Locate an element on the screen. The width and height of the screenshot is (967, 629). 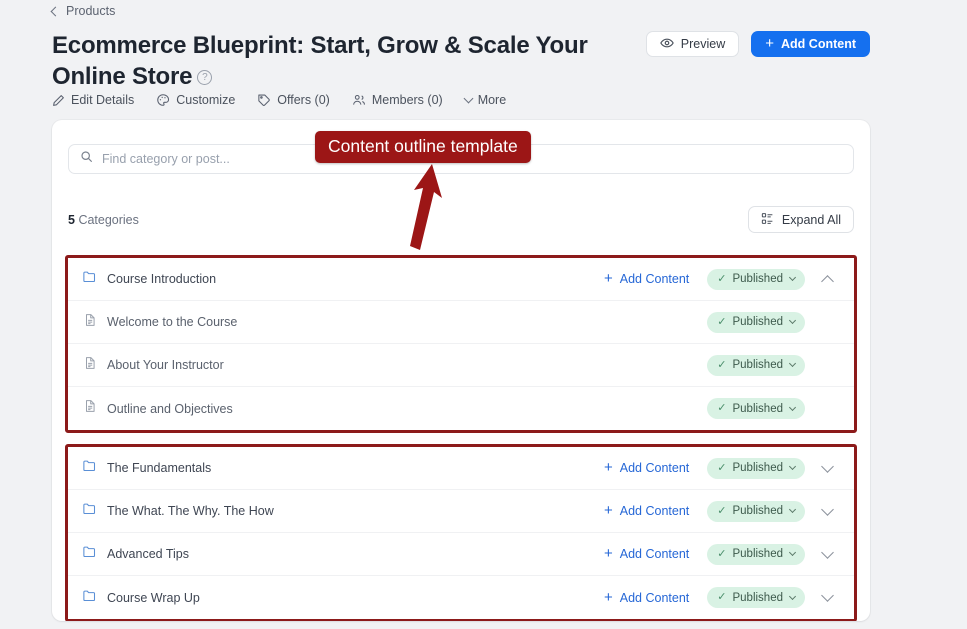
tab-more: More is located at coordinates (485, 100).